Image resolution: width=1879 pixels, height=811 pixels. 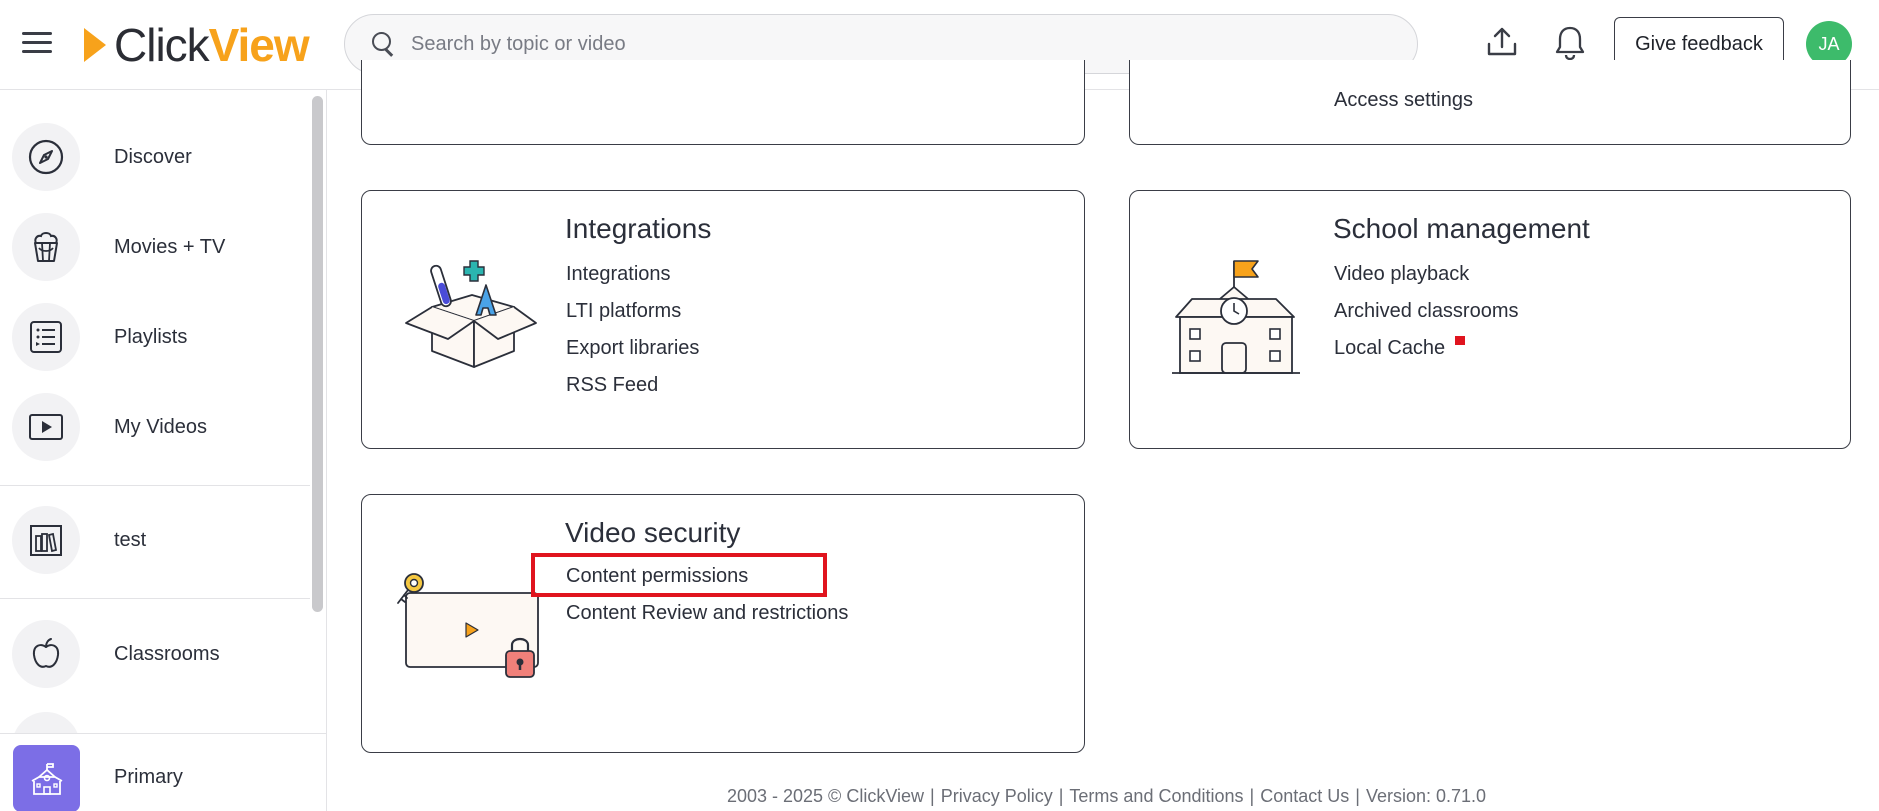 What do you see at coordinates (997, 796) in the screenshot?
I see `footer-privacy-link: Privacy Policy` at bounding box center [997, 796].